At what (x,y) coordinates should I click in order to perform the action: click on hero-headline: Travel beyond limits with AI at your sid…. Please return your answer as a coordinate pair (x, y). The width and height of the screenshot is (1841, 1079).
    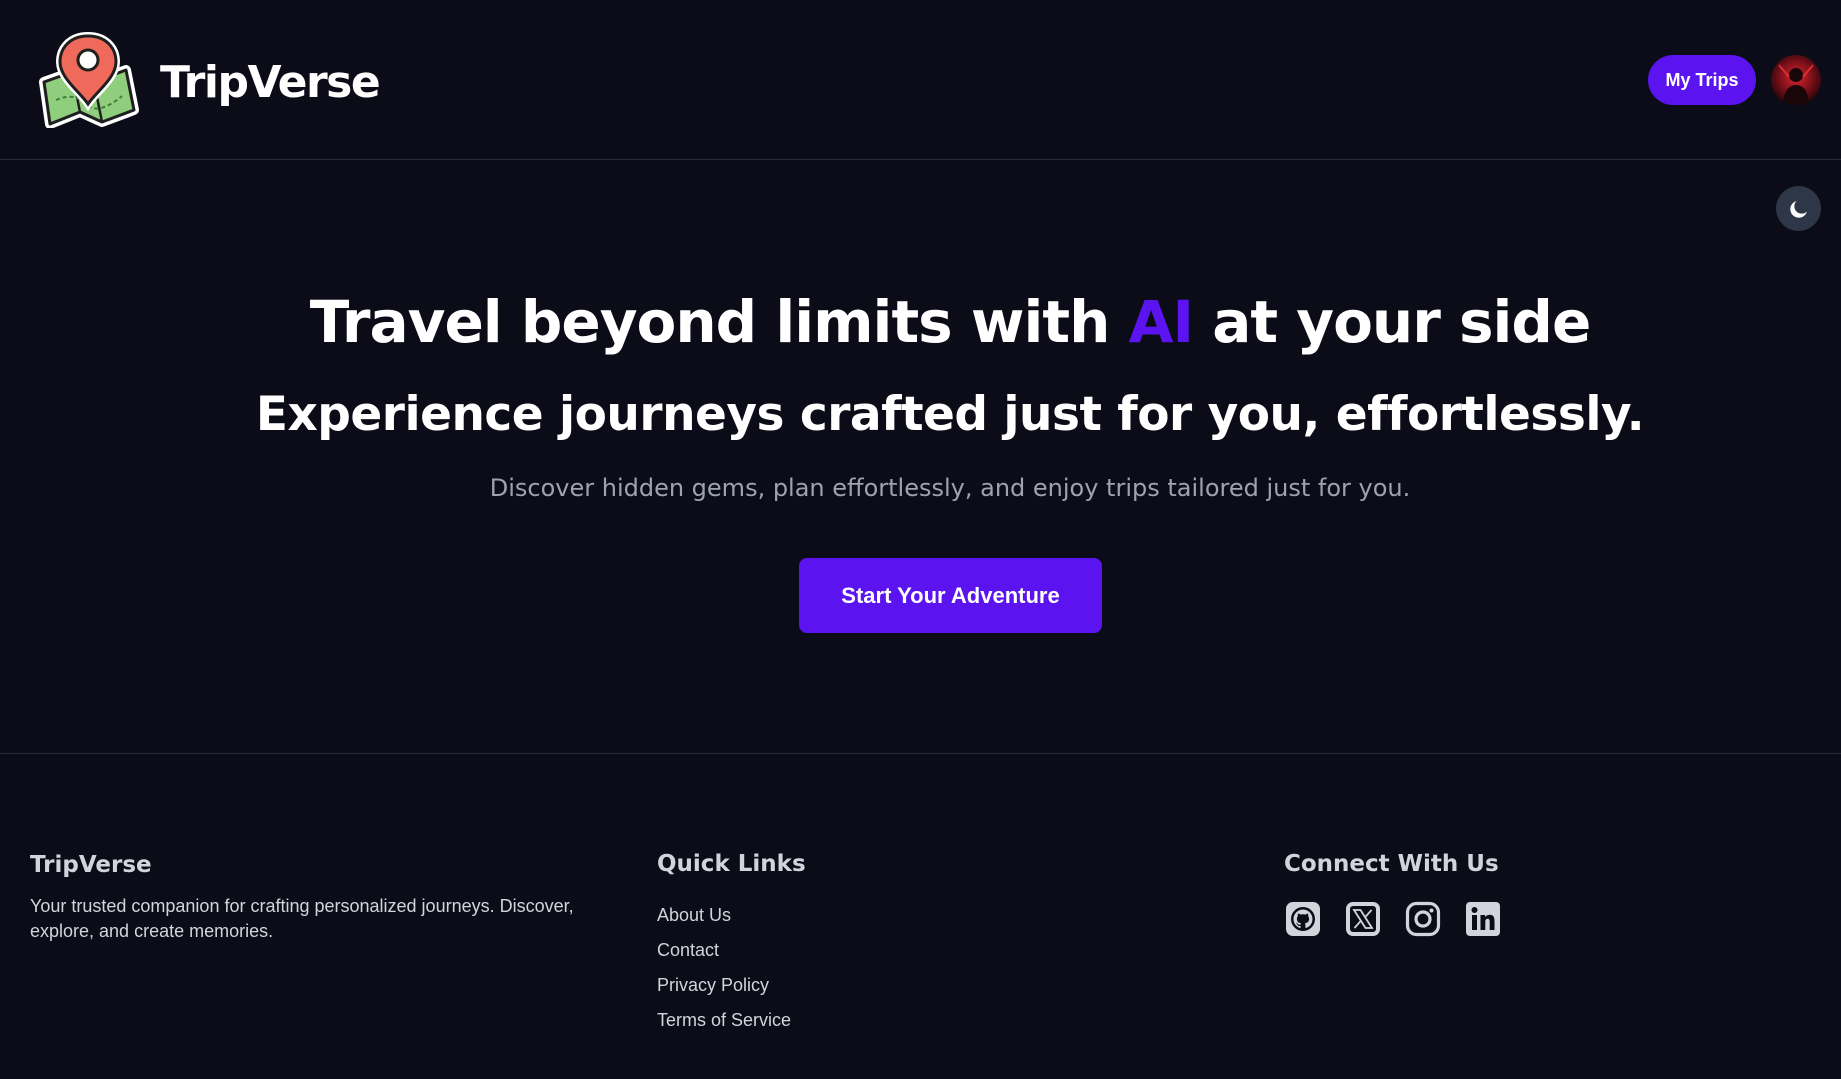
    Looking at the image, I should click on (920, 322).